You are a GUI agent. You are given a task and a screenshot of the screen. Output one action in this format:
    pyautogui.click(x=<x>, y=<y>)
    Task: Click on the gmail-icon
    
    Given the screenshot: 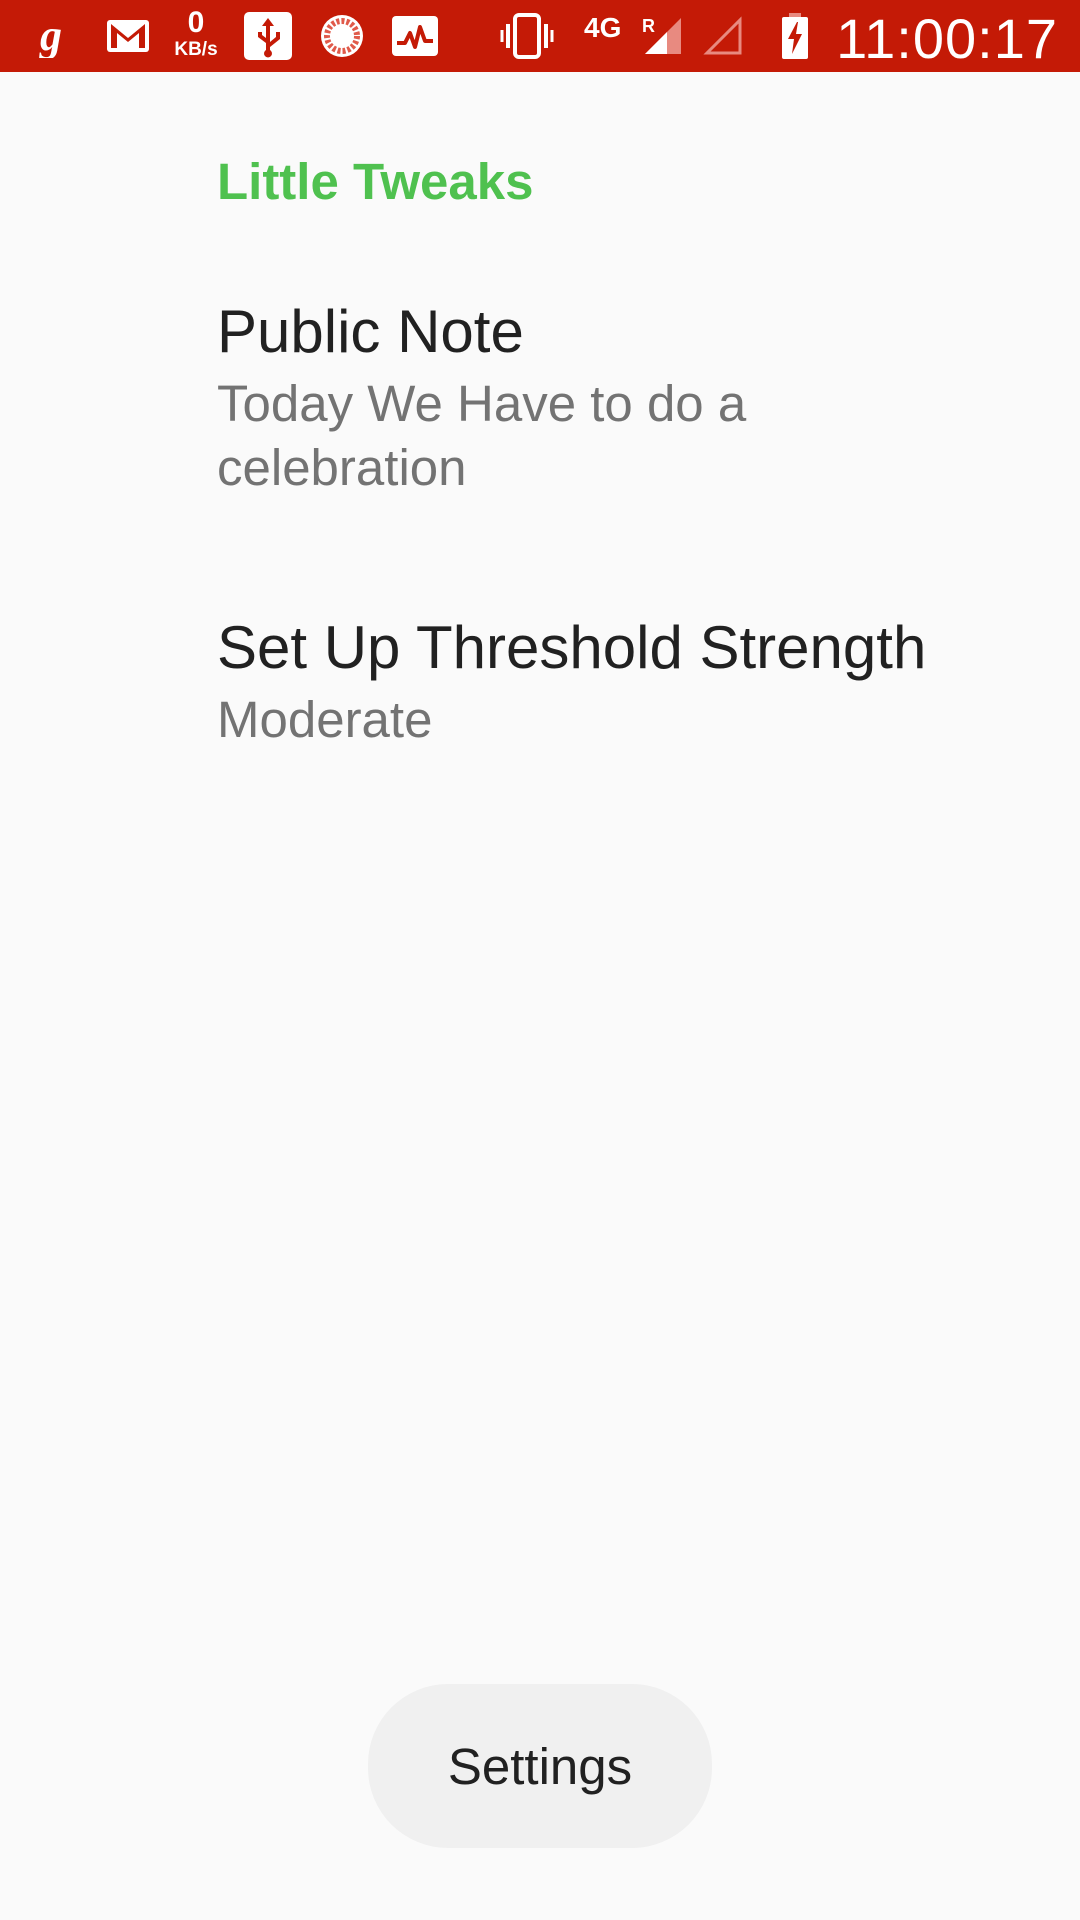 What is the action you would take?
    pyautogui.click(x=128, y=36)
    